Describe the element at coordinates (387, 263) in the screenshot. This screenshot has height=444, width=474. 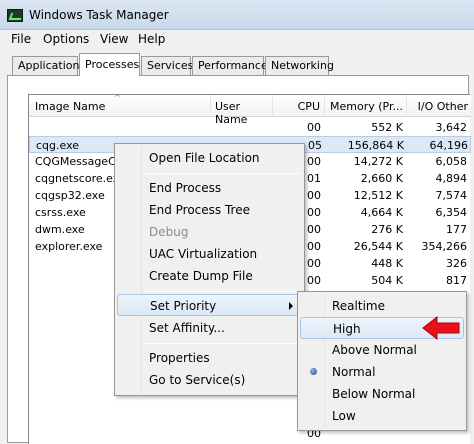
I see `cell-mem: 448 K` at that location.